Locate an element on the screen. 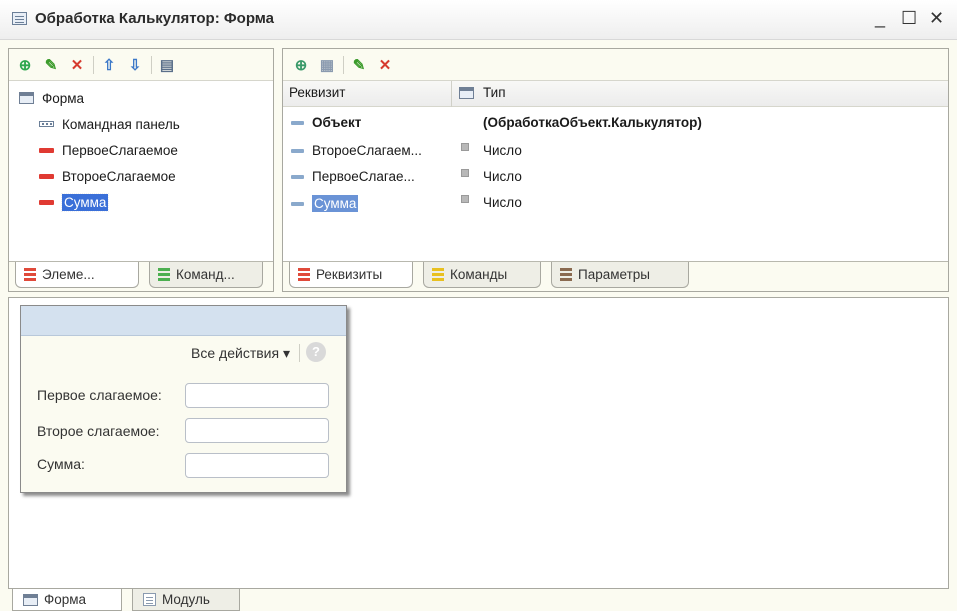 The image size is (957, 611). tree-item-label: Форма is located at coordinates (63, 98).